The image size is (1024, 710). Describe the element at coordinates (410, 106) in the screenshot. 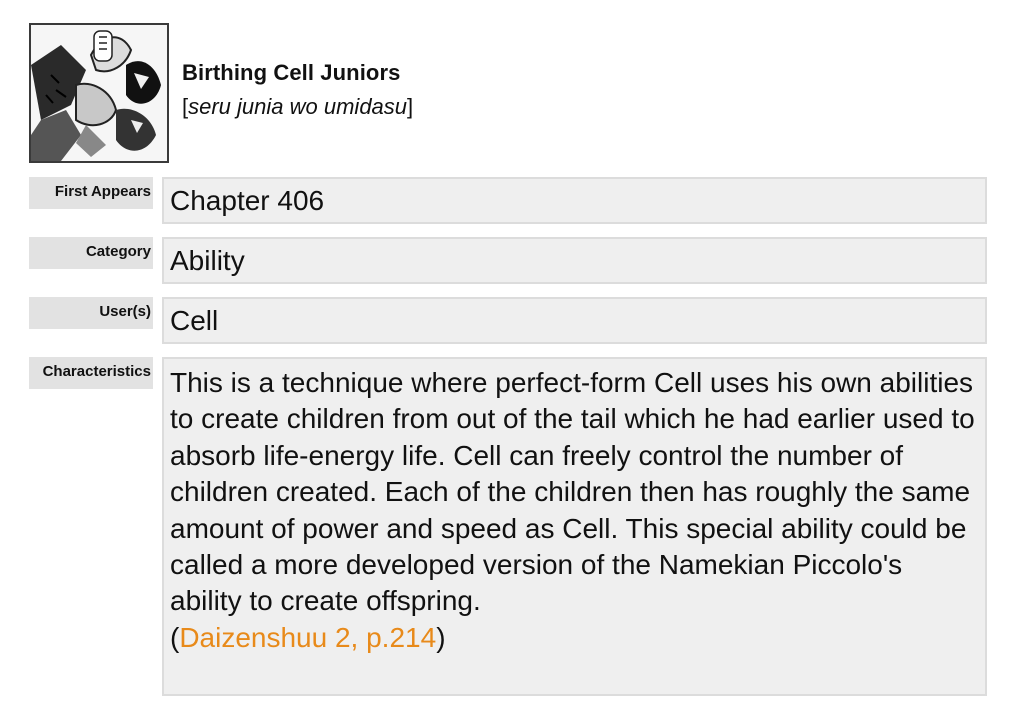

I see `romaji-bracket-close: ]` at that location.